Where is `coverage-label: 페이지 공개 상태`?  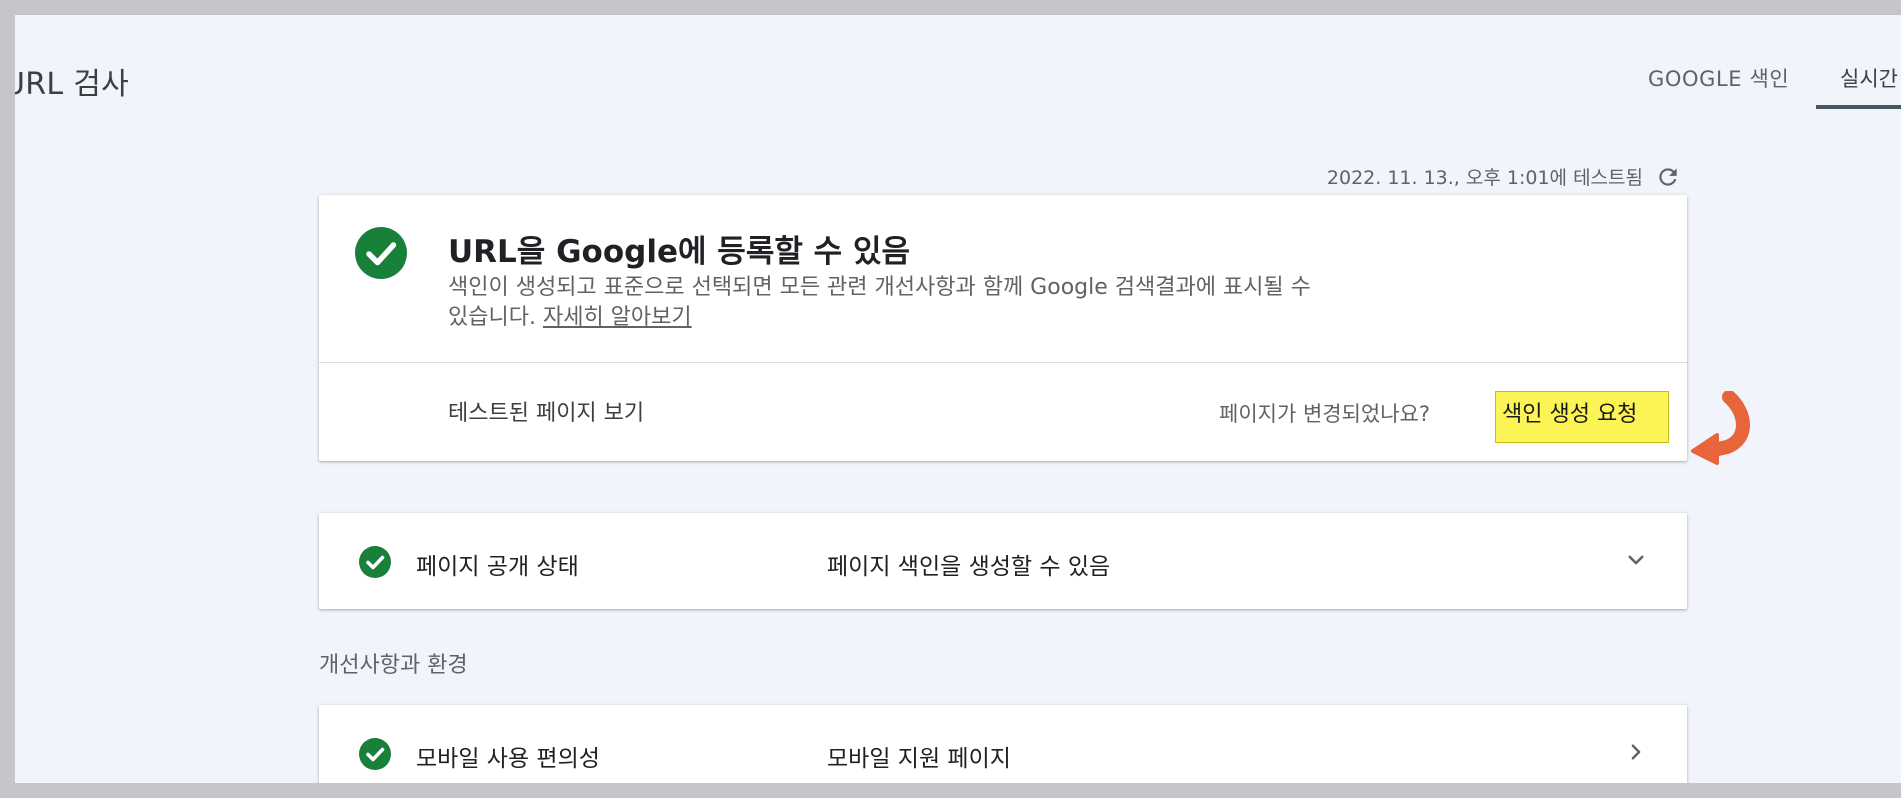
coverage-label: 페이지 공개 상태 is located at coordinates (497, 567).